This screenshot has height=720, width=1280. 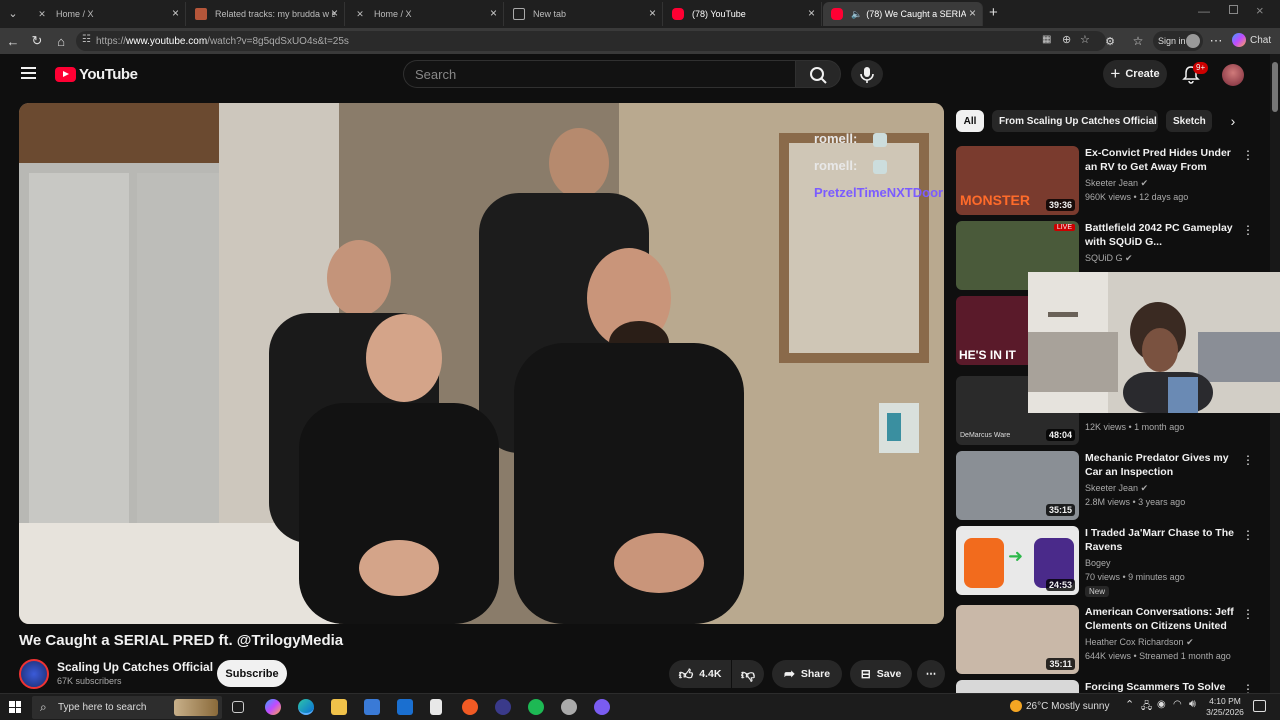 I want to click on save-button: ⊟ Save, so click(x=881, y=674).